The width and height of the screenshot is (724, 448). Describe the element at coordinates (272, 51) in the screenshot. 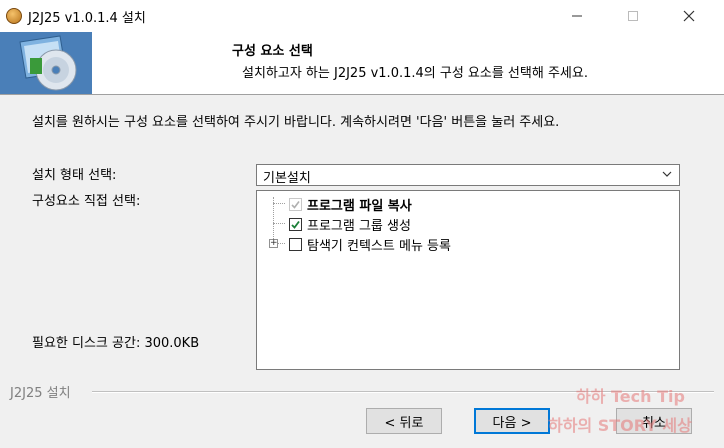

I see `page-title: 구성 요소 선택` at that location.